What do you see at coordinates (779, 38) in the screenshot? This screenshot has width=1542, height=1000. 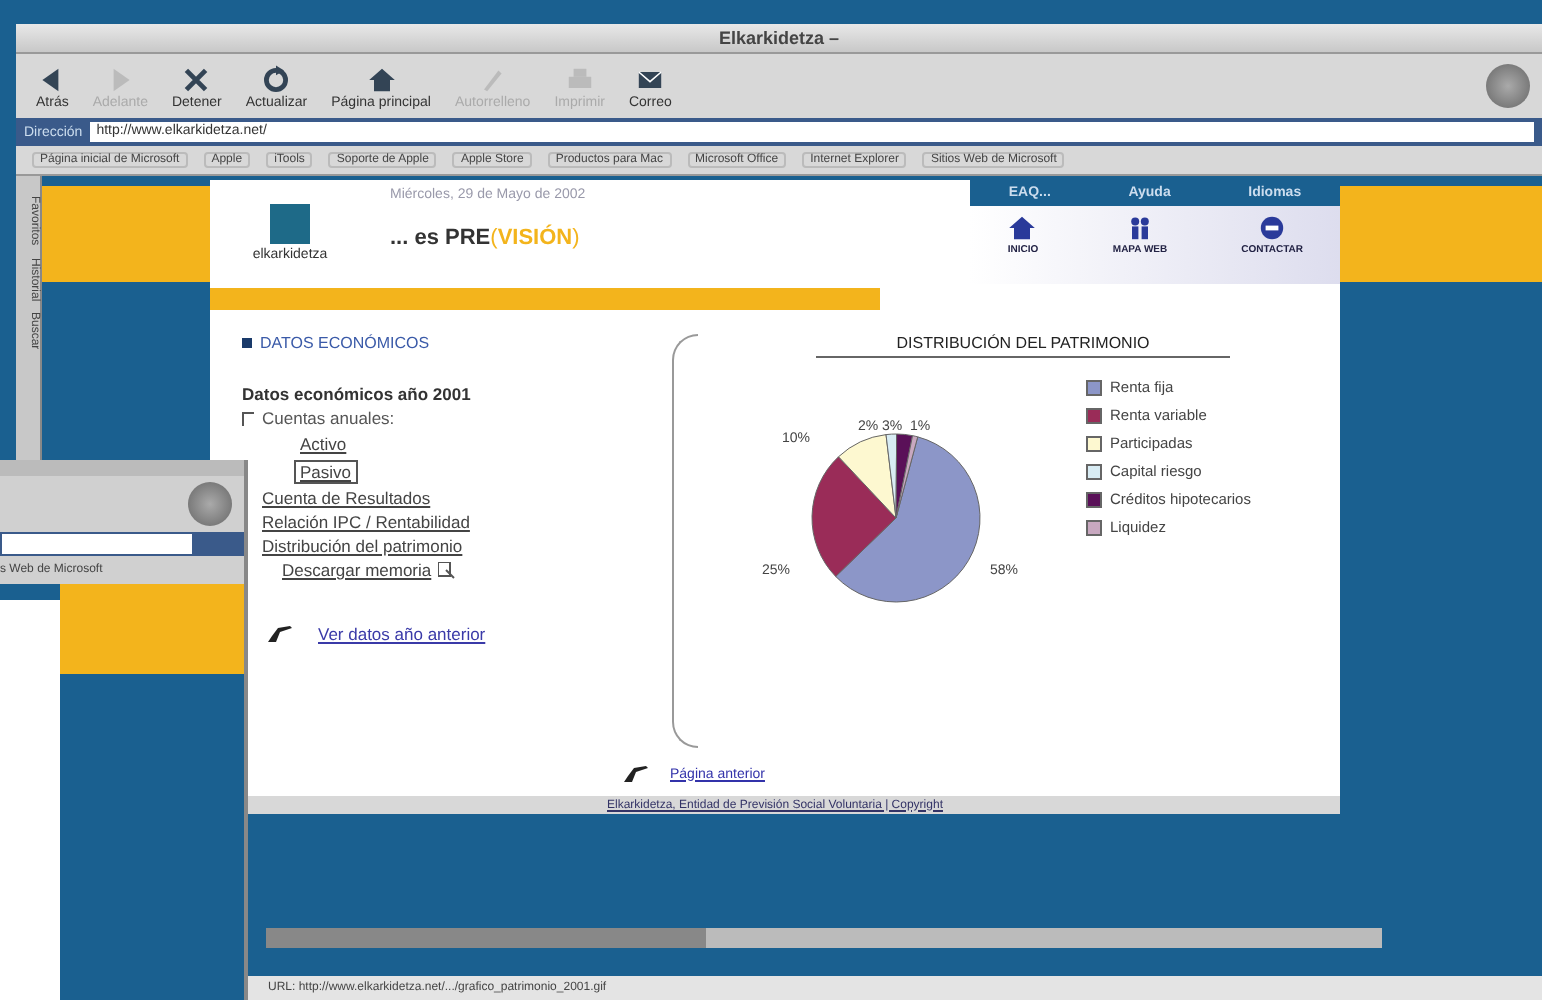 I see `window-title: Elkarkidetza –` at bounding box center [779, 38].